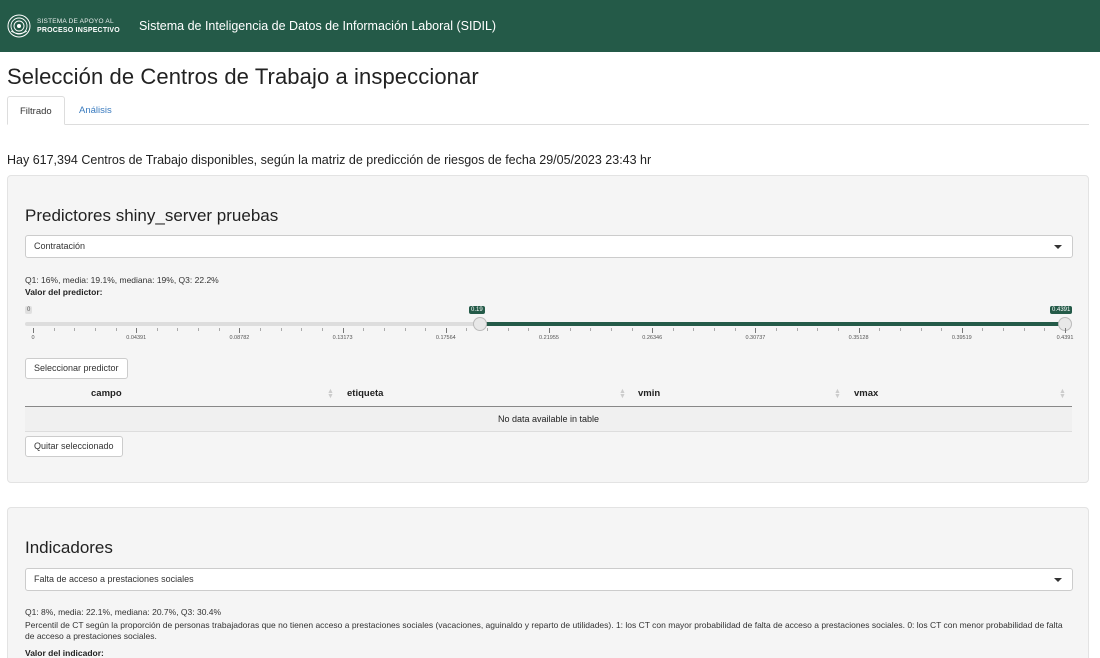  I want to click on slider-tick-label: 0.08782, so click(239, 338).